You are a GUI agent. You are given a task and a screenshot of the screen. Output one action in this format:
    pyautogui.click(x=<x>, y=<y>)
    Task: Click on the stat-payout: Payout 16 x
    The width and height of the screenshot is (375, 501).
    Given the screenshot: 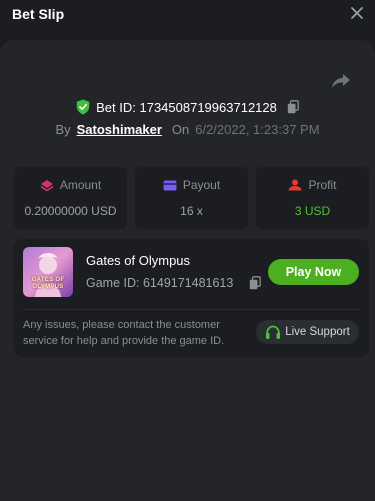 What is the action you would take?
    pyautogui.click(x=191, y=198)
    